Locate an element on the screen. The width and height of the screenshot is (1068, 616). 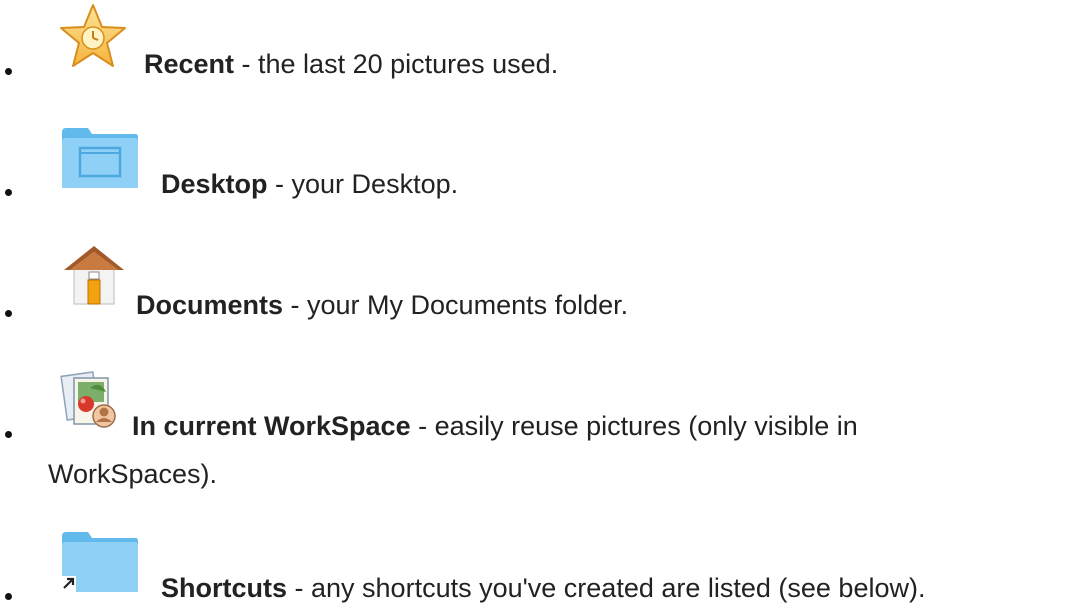
item-text: Documents - your My Documents folder. is located at coordinates (382, 305).